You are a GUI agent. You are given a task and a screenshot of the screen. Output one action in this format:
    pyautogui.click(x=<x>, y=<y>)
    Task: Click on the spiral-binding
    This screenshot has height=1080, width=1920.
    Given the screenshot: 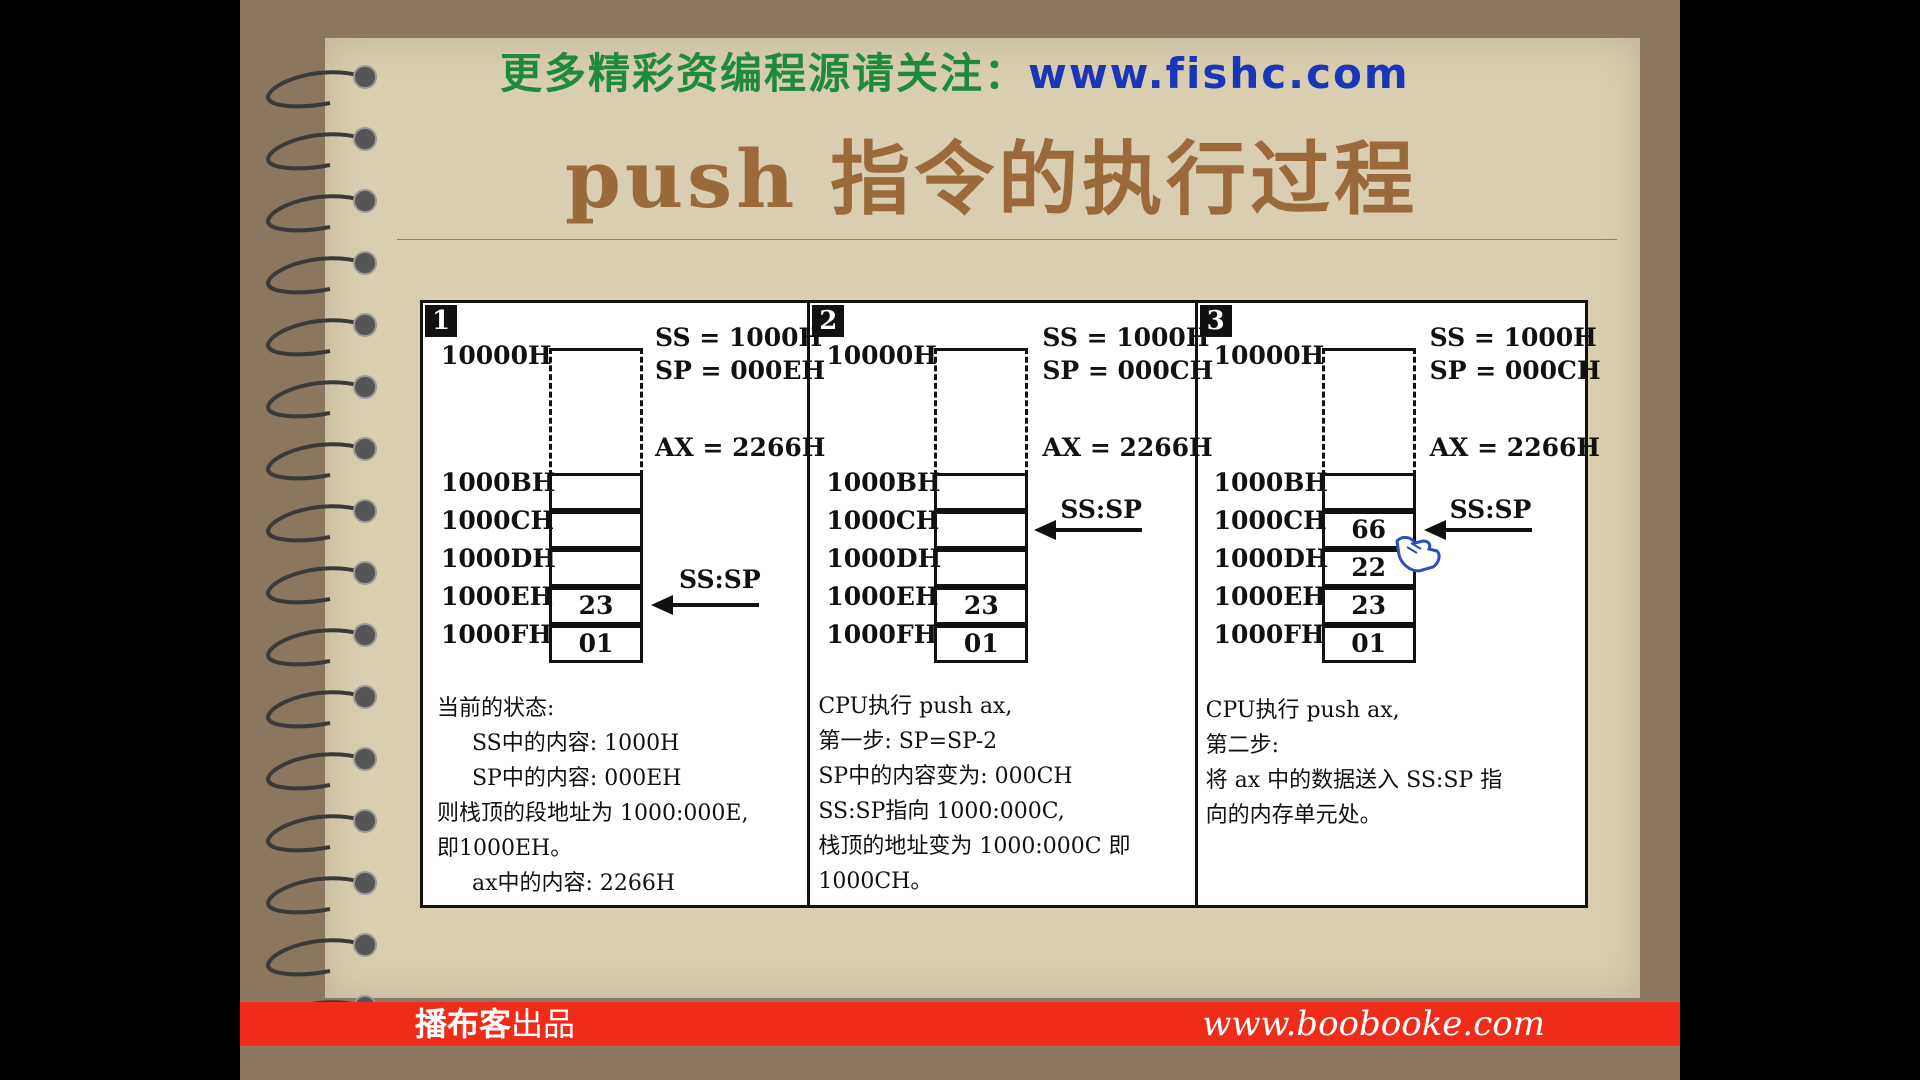 What is the action you would take?
    pyautogui.click(x=321, y=540)
    